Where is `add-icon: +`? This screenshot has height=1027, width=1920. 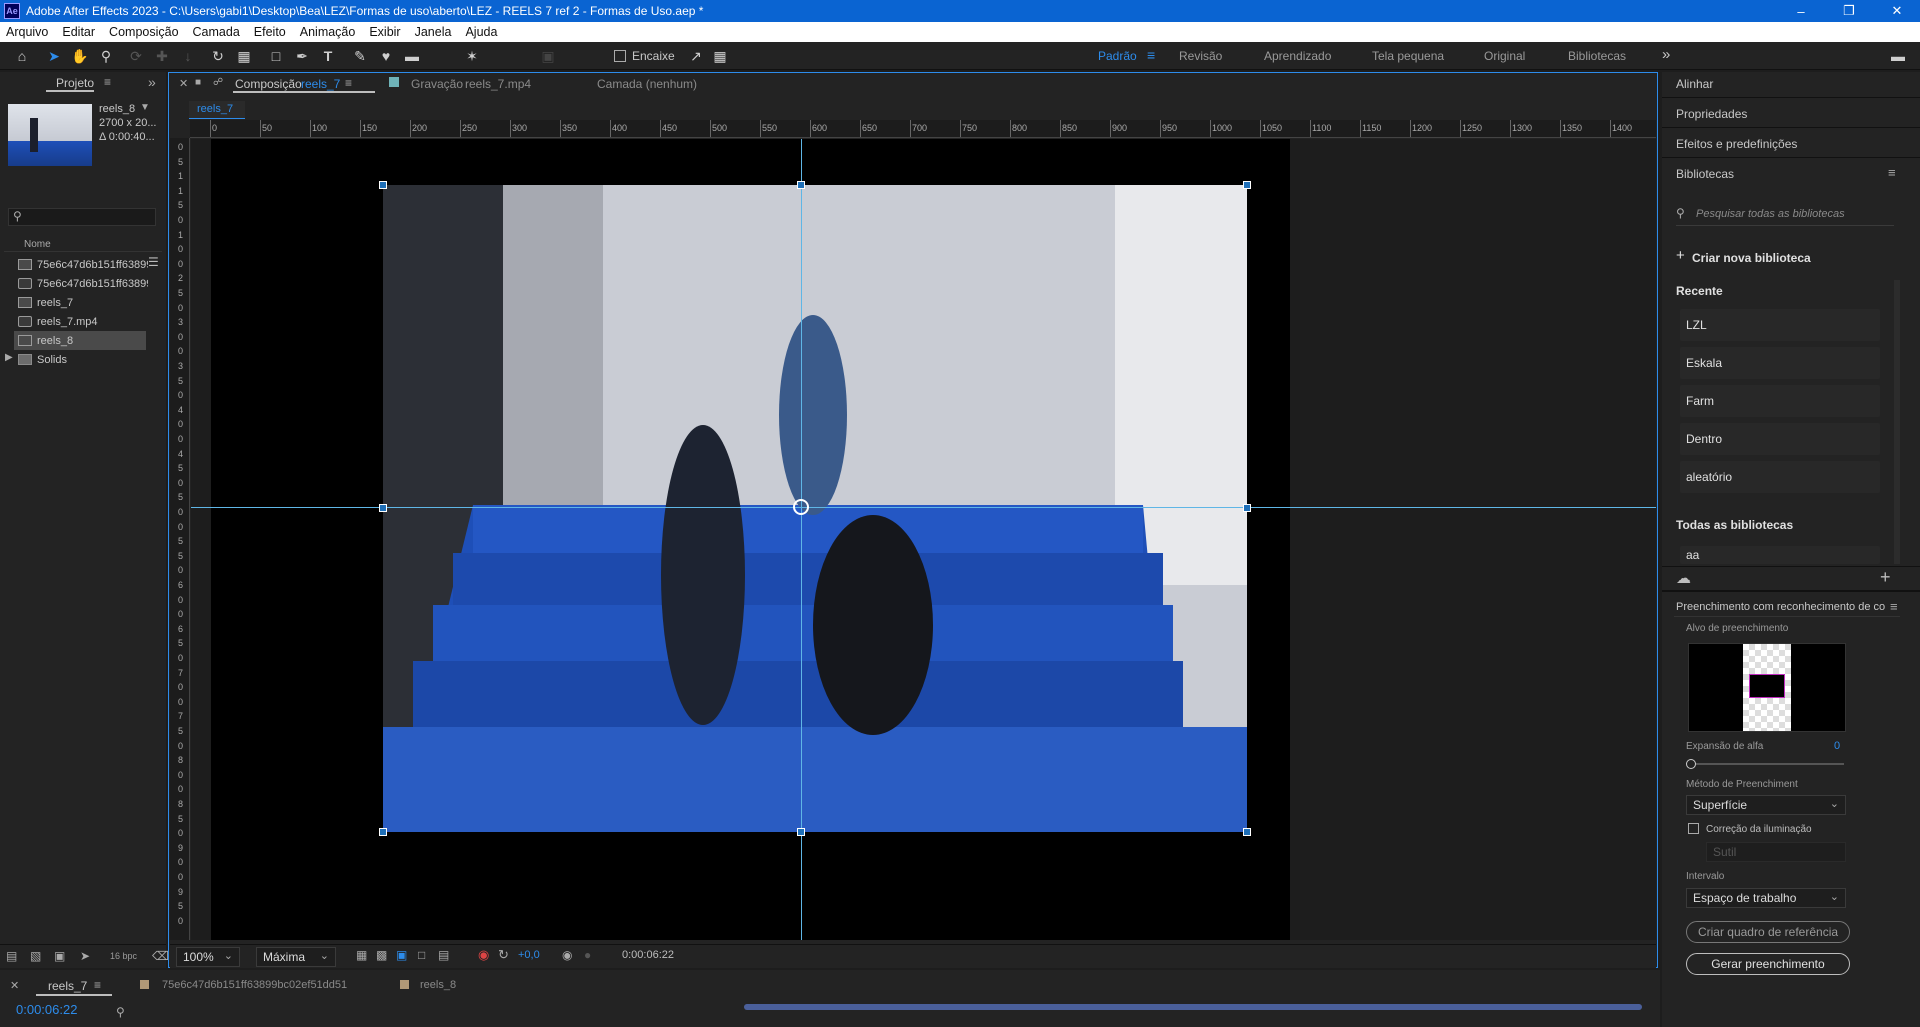
add-icon: + is located at coordinates (1885, 577).